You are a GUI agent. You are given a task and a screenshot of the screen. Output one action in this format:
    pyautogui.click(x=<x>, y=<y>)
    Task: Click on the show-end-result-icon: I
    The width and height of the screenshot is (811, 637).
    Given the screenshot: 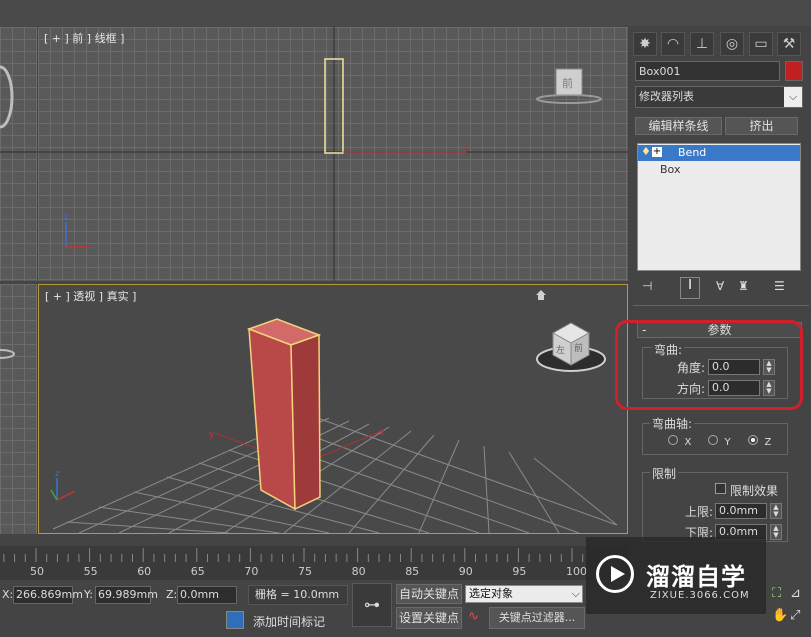 What is the action you would take?
    pyautogui.click(x=690, y=288)
    